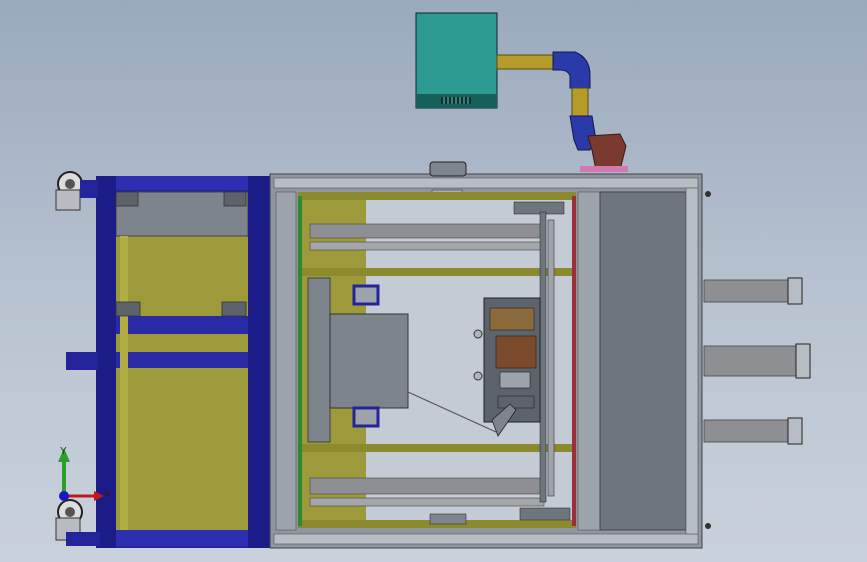 The width and height of the screenshot is (867, 562). What do you see at coordinates (753, 431) in the screenshot?
I see `cylinder-bottom` at bounding box center [753, 431].